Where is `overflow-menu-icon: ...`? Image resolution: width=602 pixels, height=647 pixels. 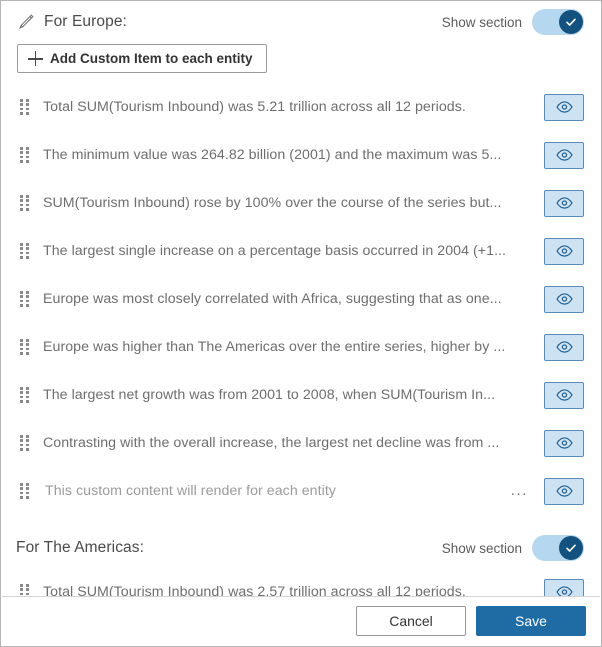 overflow-menu-icon: ... is located at coordinates (519, 490).